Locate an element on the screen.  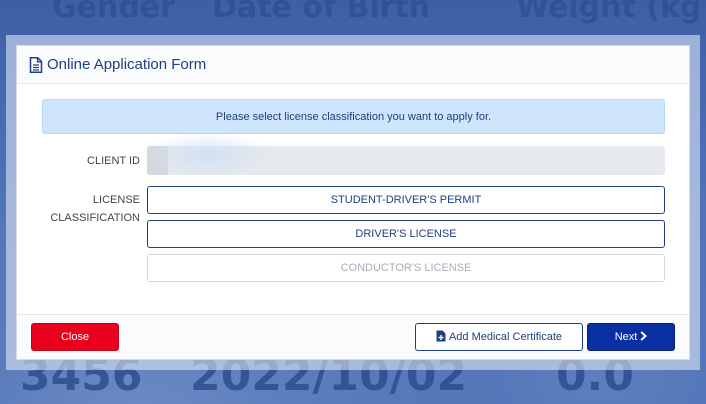
add-medical-certificate-button: Add Medical Certificate is located at coordinates (499, 337).